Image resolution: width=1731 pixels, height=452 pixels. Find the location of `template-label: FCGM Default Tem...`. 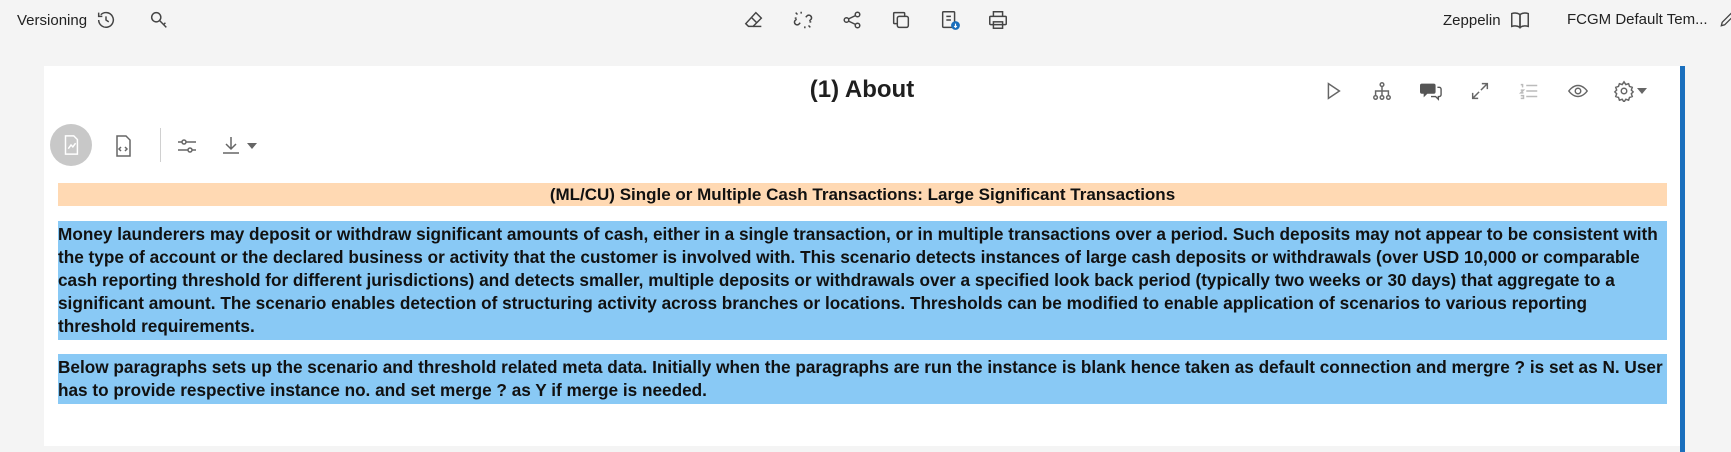

template-label: FCGM Default Tem... is located at coordinates (1637, 19).